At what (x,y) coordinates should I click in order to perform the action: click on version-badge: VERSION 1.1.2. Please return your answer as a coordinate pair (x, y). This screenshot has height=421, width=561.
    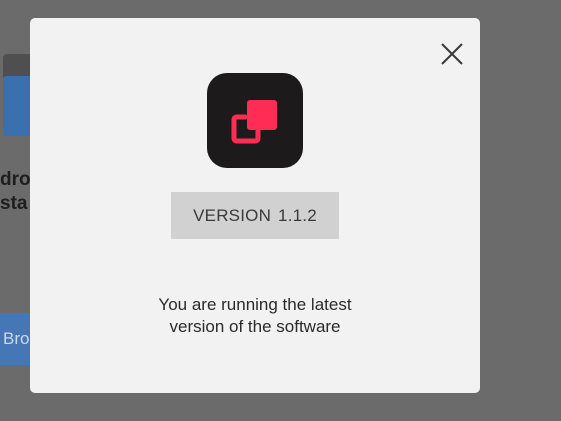
    Looking at the image, I should click on (255, 215).